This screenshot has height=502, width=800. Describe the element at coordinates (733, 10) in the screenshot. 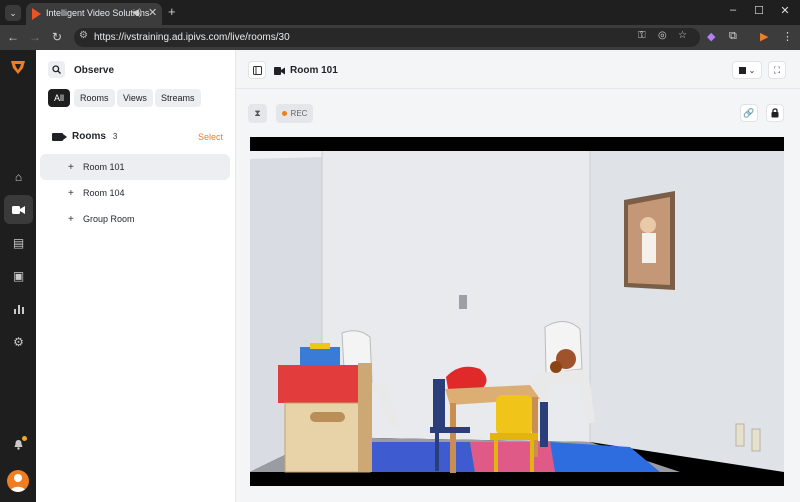

I see `minimize-icon: –` at that location.